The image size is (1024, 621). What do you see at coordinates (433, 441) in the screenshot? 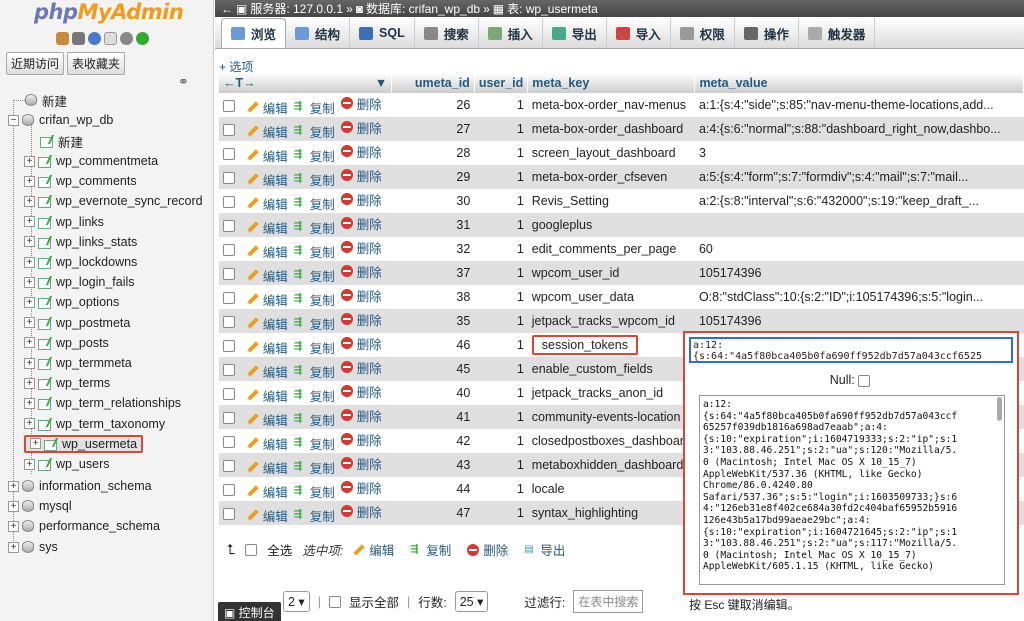
I see `cell-umeta-id: 42` at bounding box center [433, 441].